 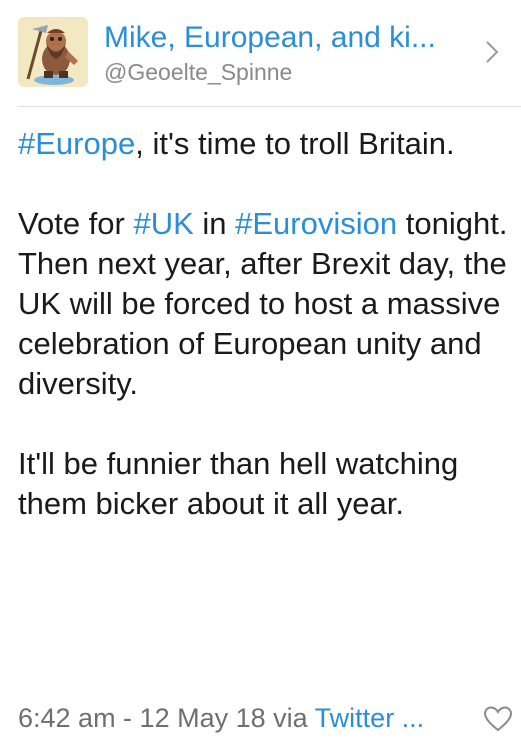 What do you see at coordinates (498, 718) in the screenshot?
I see `heart-outline-icon` at bounding box center [498, 718].